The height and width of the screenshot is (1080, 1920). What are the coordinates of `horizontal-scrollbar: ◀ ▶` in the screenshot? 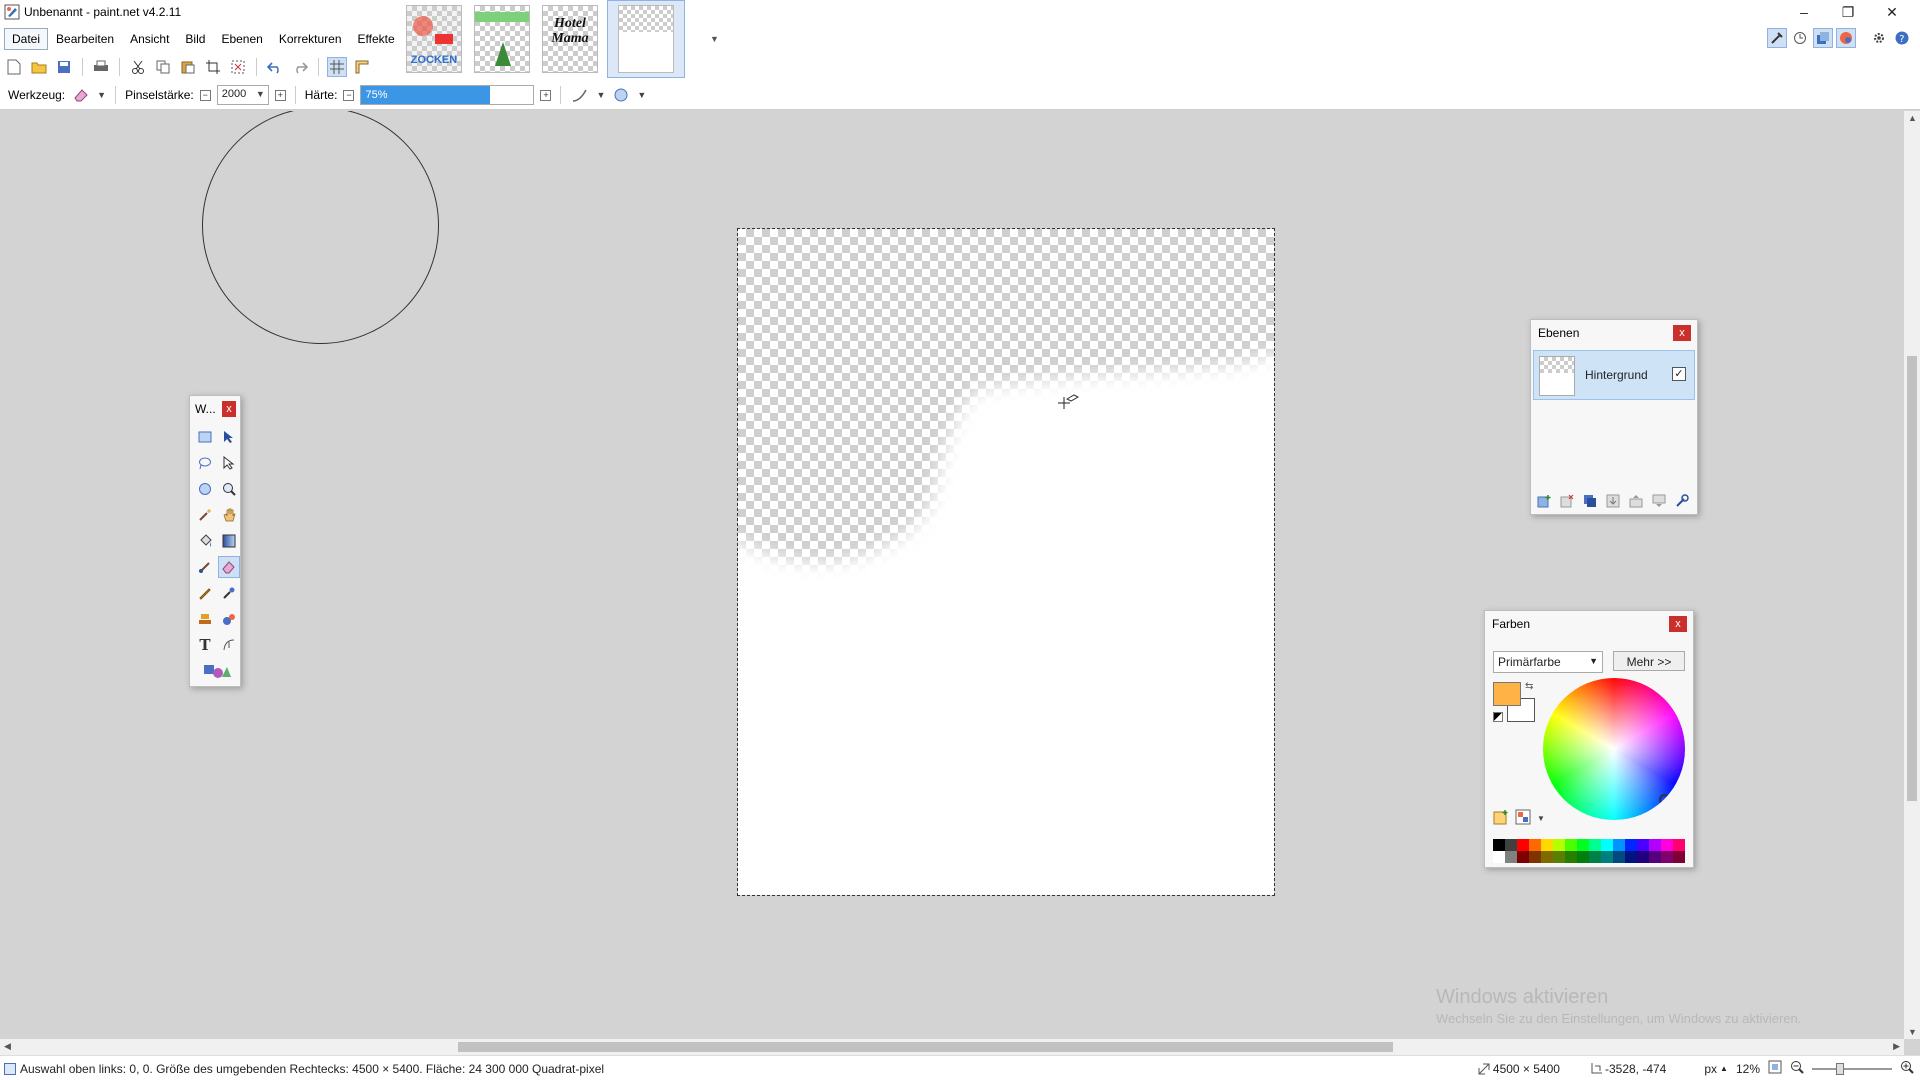 It's located at (952, 1047).